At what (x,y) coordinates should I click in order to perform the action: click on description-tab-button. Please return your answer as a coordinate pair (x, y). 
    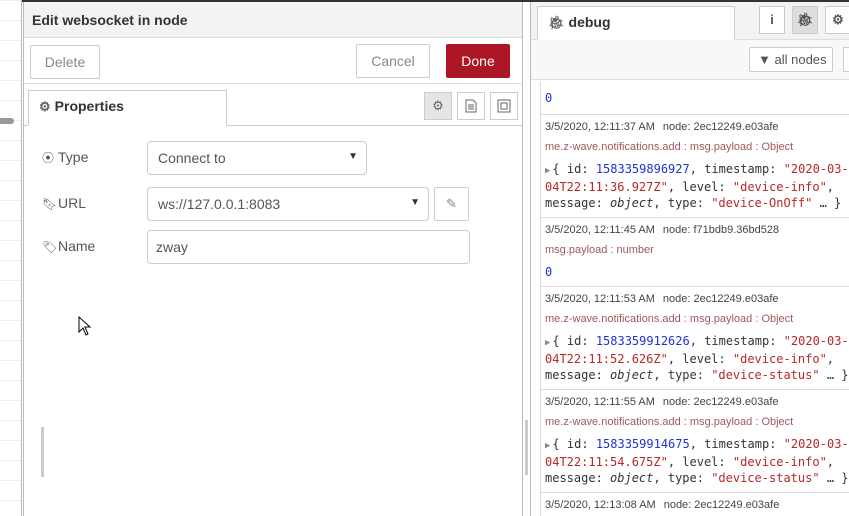
    Looking at the image, I should click on (471, 106).